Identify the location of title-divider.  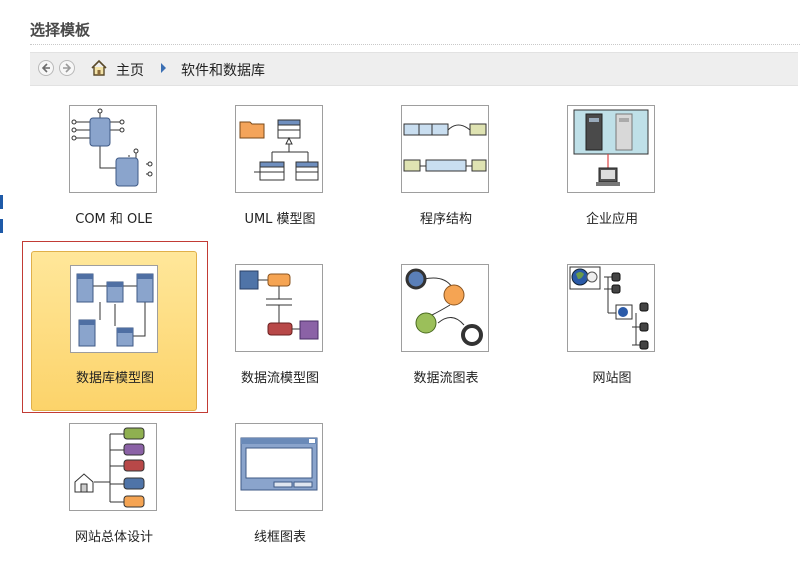
(415, 44).